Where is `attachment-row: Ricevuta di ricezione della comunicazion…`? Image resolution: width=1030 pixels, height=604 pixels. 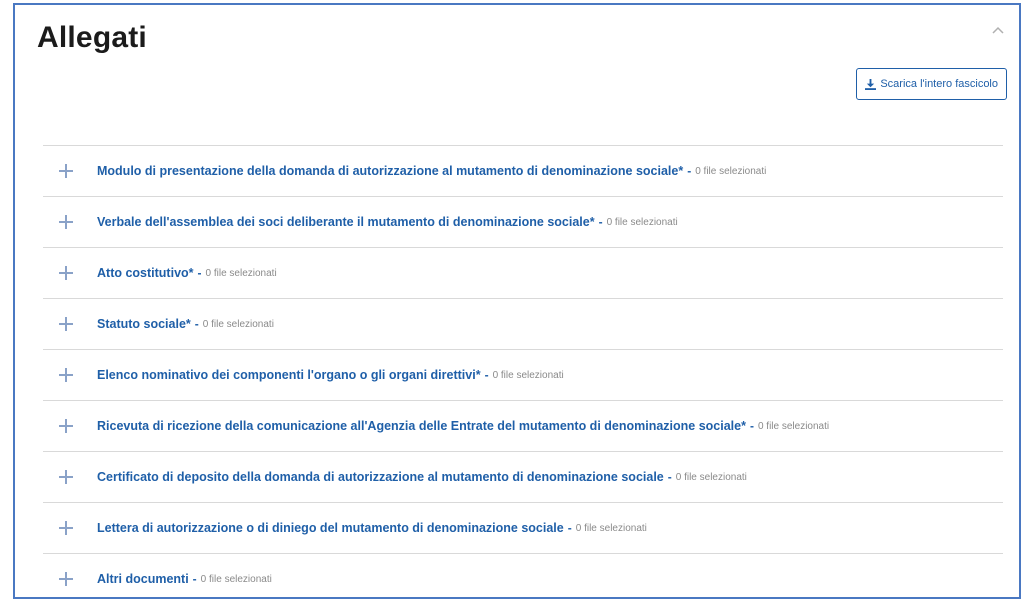 attachment-row: Ricevuta di ricezione della comunicazion… is located at coordinates (523, 426).